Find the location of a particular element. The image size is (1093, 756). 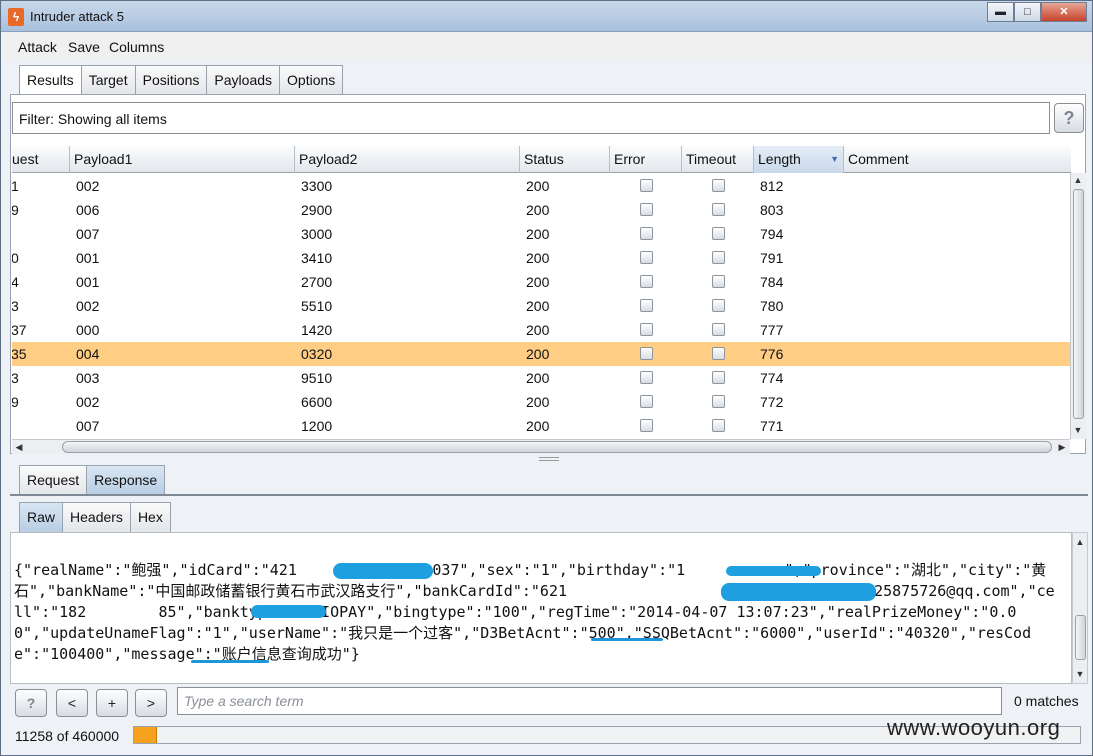

scroll-right-icon: ▶ is located at coordinates (1062, 447).